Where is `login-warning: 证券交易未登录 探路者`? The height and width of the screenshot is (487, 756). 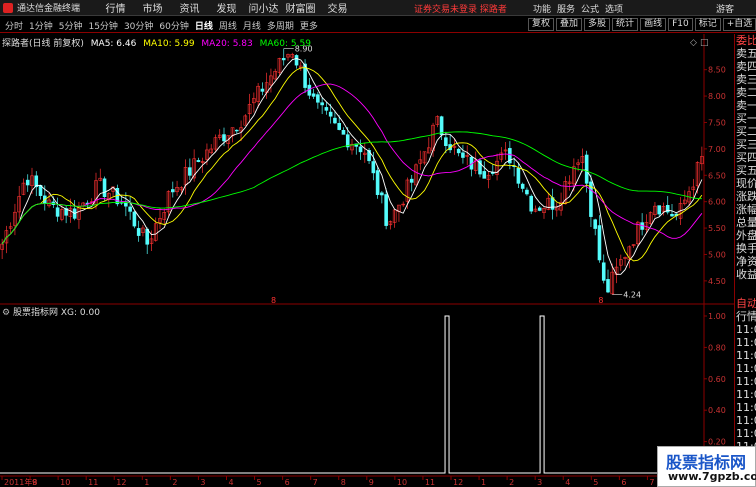
login-warning: 证券交易未登录 探路者 is located at coordinates (460, 8).